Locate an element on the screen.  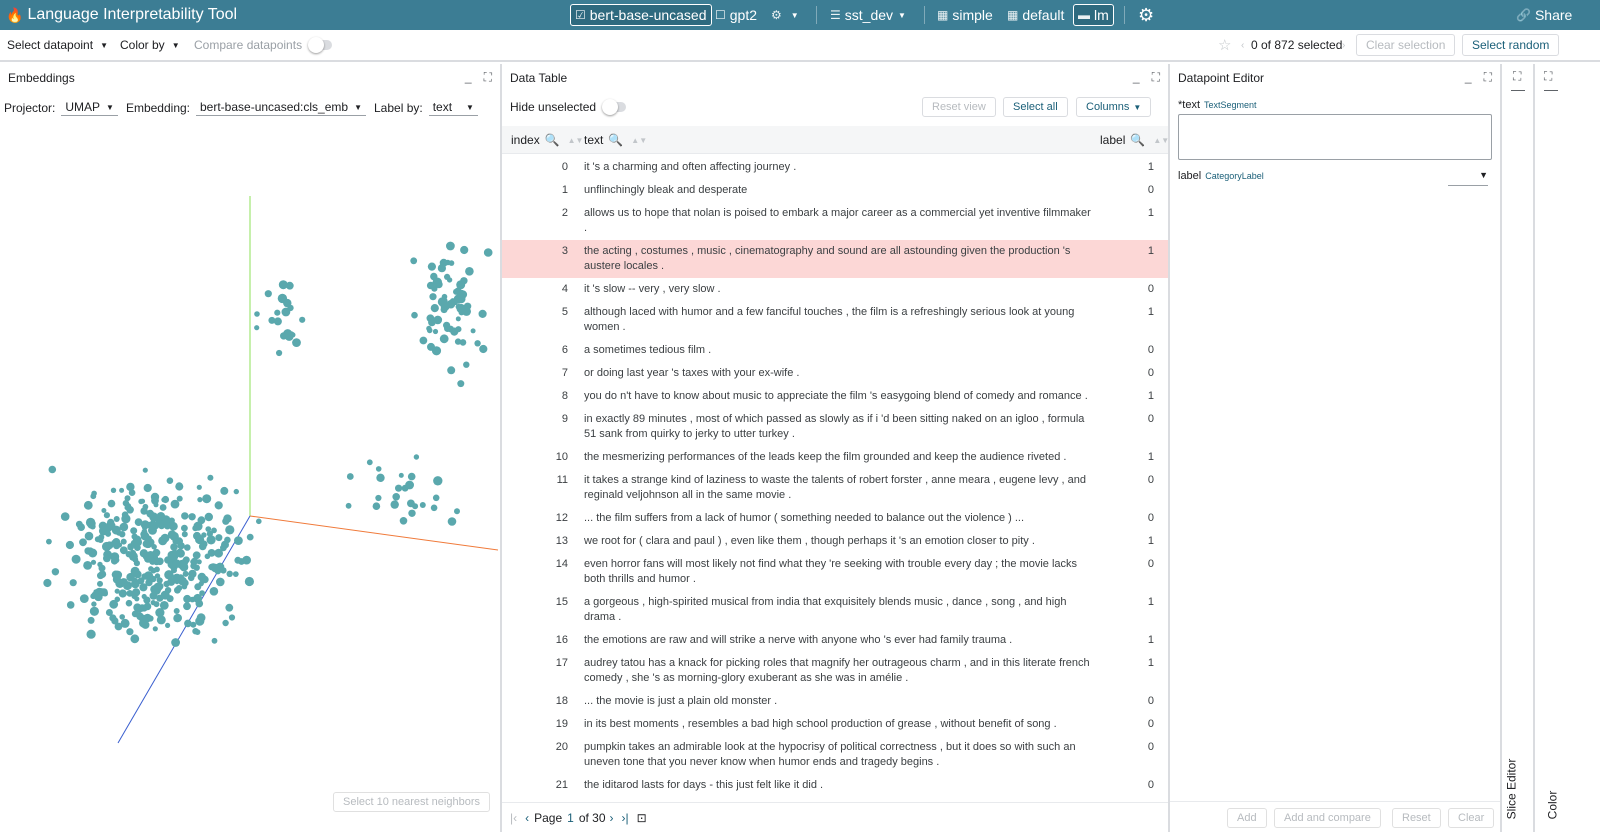
compare-datapoints-toggle: Compare datapoints is located at coordinates (263, 45).